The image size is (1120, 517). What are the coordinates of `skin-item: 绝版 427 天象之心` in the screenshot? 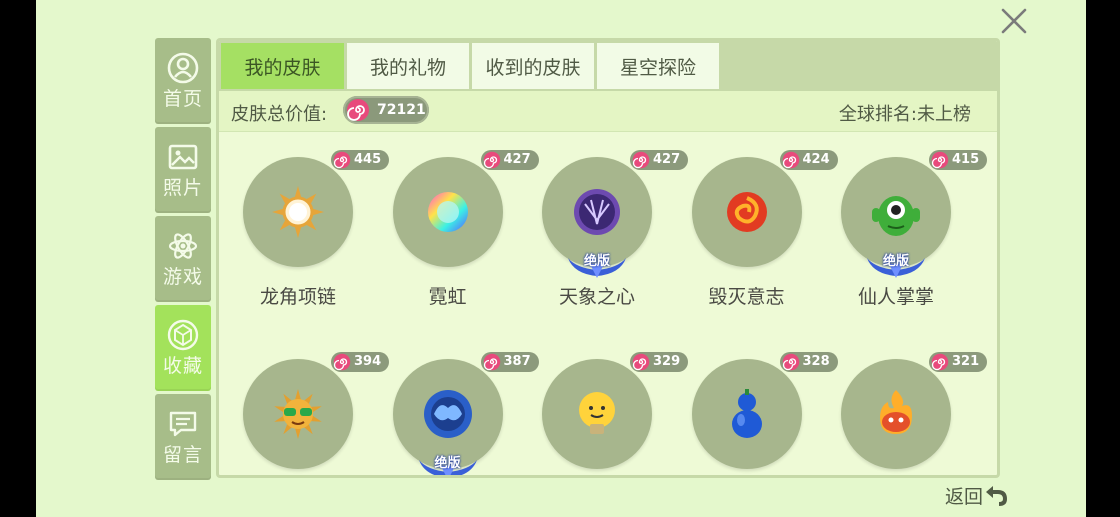 It's located at (604, 227).